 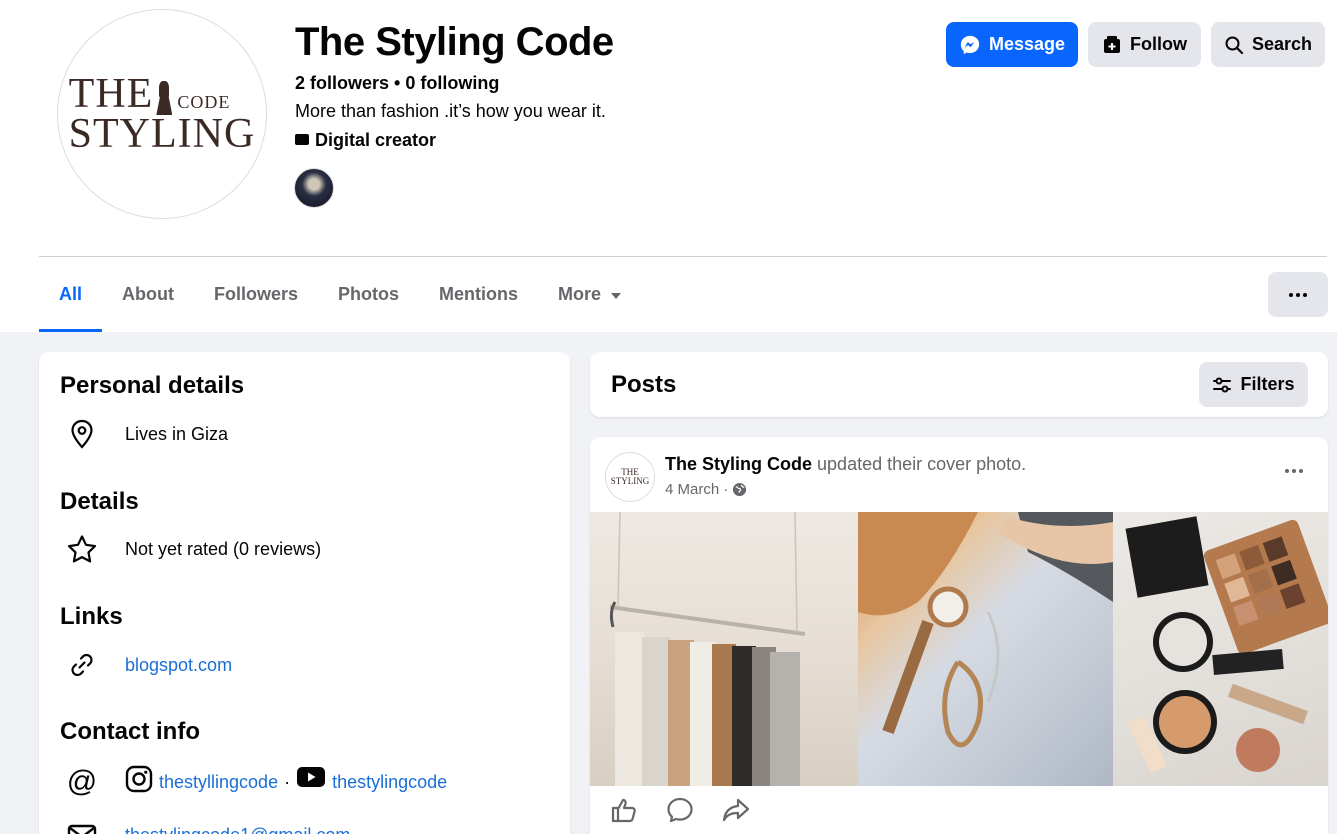 What do you see at coordinates (130, 731) in the screenshot?
I see `contact-info-title: Contact info` at bounding box center [130, 731].